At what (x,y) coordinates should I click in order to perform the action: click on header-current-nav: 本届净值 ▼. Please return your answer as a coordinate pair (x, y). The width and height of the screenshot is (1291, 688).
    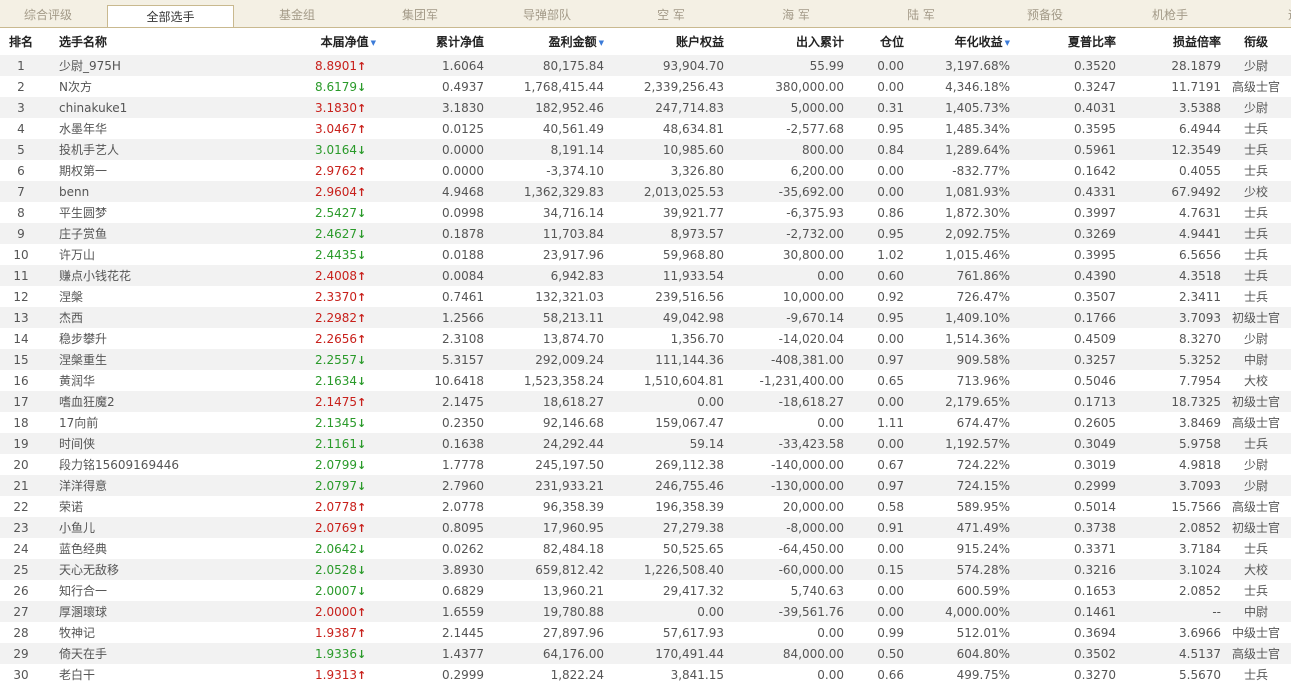
    Looking at the image, I should click on (315, 41).